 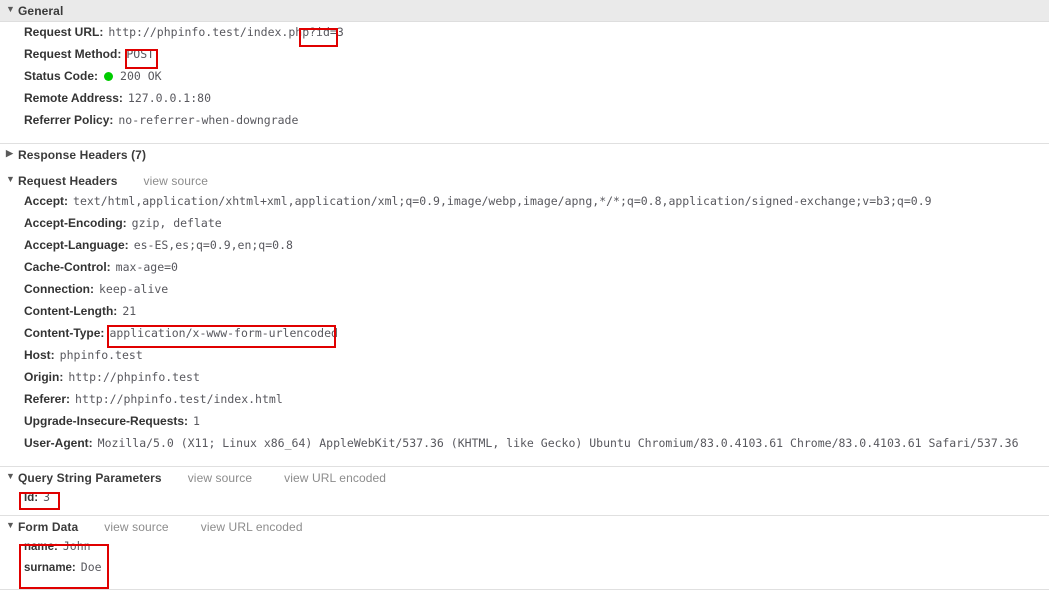 What do you see at coordinates (106, 421) in the screenshot?
I see `label-upgrade-insecure-requests: Upgrade-Insecure-Requests:` at bounding box center [106, 421].